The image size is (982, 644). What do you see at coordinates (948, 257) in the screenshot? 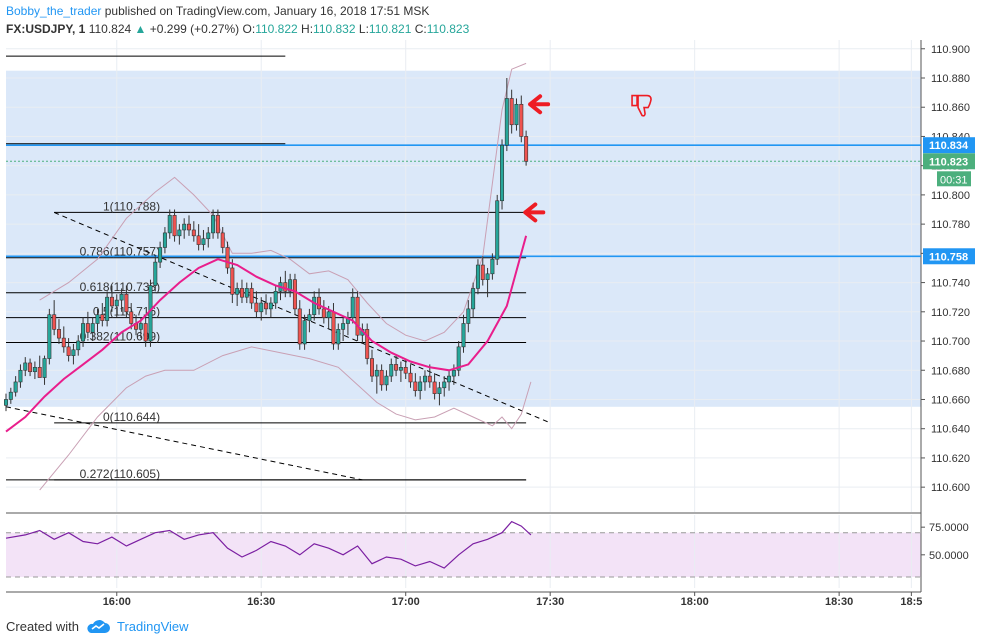
I see `price-tag-label: 110.758` at bounding box center [948, 257].